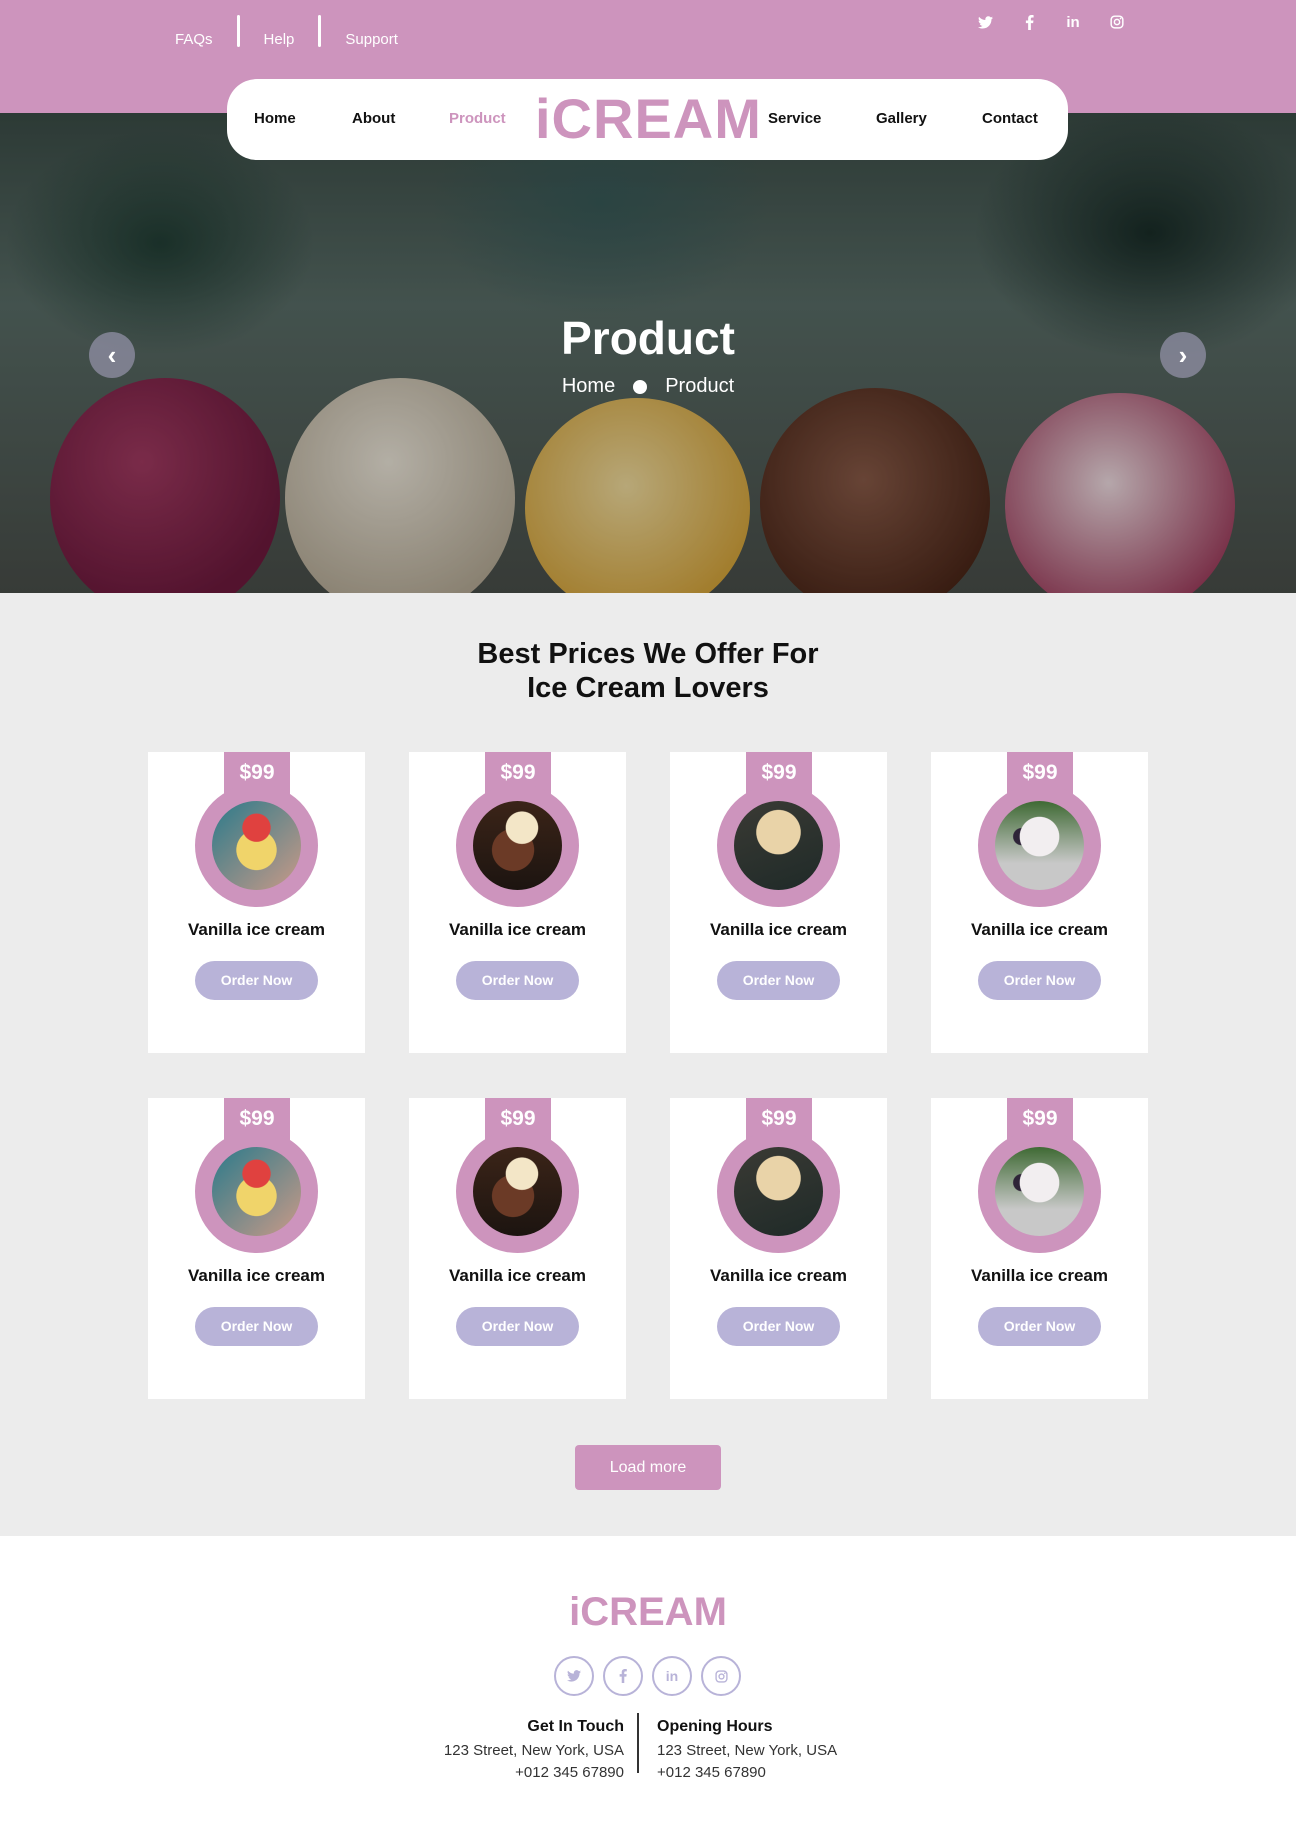 Image resolution: width=1296 pixels, height=1830 pixels. I want to click on breadcrumb-current: Product, so click(700, 386).